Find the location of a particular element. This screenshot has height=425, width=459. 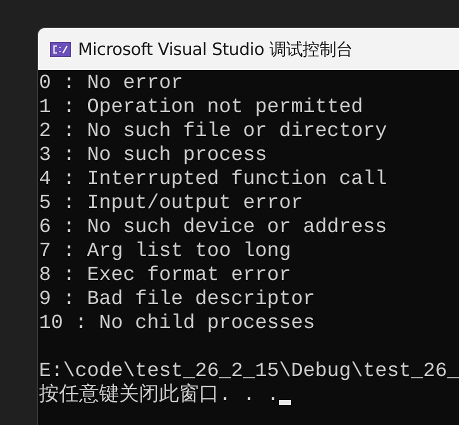

output-line: 9 : Bad file descriptor is located at coordinates (177, 300).